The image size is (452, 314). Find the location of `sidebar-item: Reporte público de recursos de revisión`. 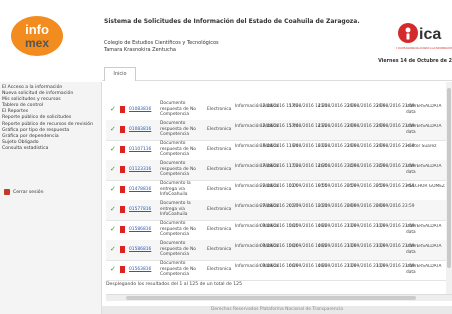

sidebar-item: Reporte público de recursos de revisión is located at coordinates (47, 125).